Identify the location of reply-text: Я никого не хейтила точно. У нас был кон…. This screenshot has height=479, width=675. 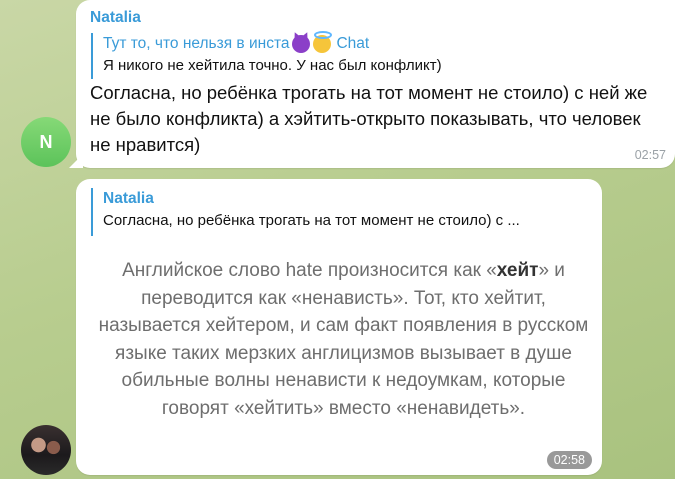
(272, 65).